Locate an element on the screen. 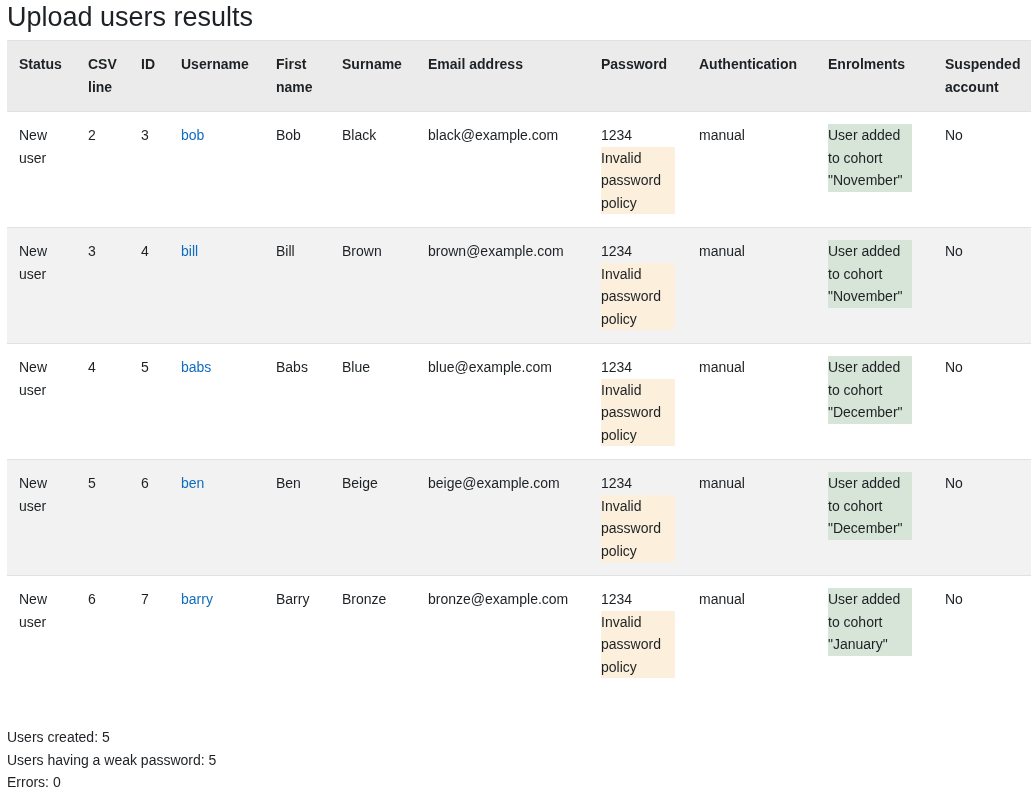 The image size is (1031, 800). table-cell: Brown is located at coordinates (373, 285).